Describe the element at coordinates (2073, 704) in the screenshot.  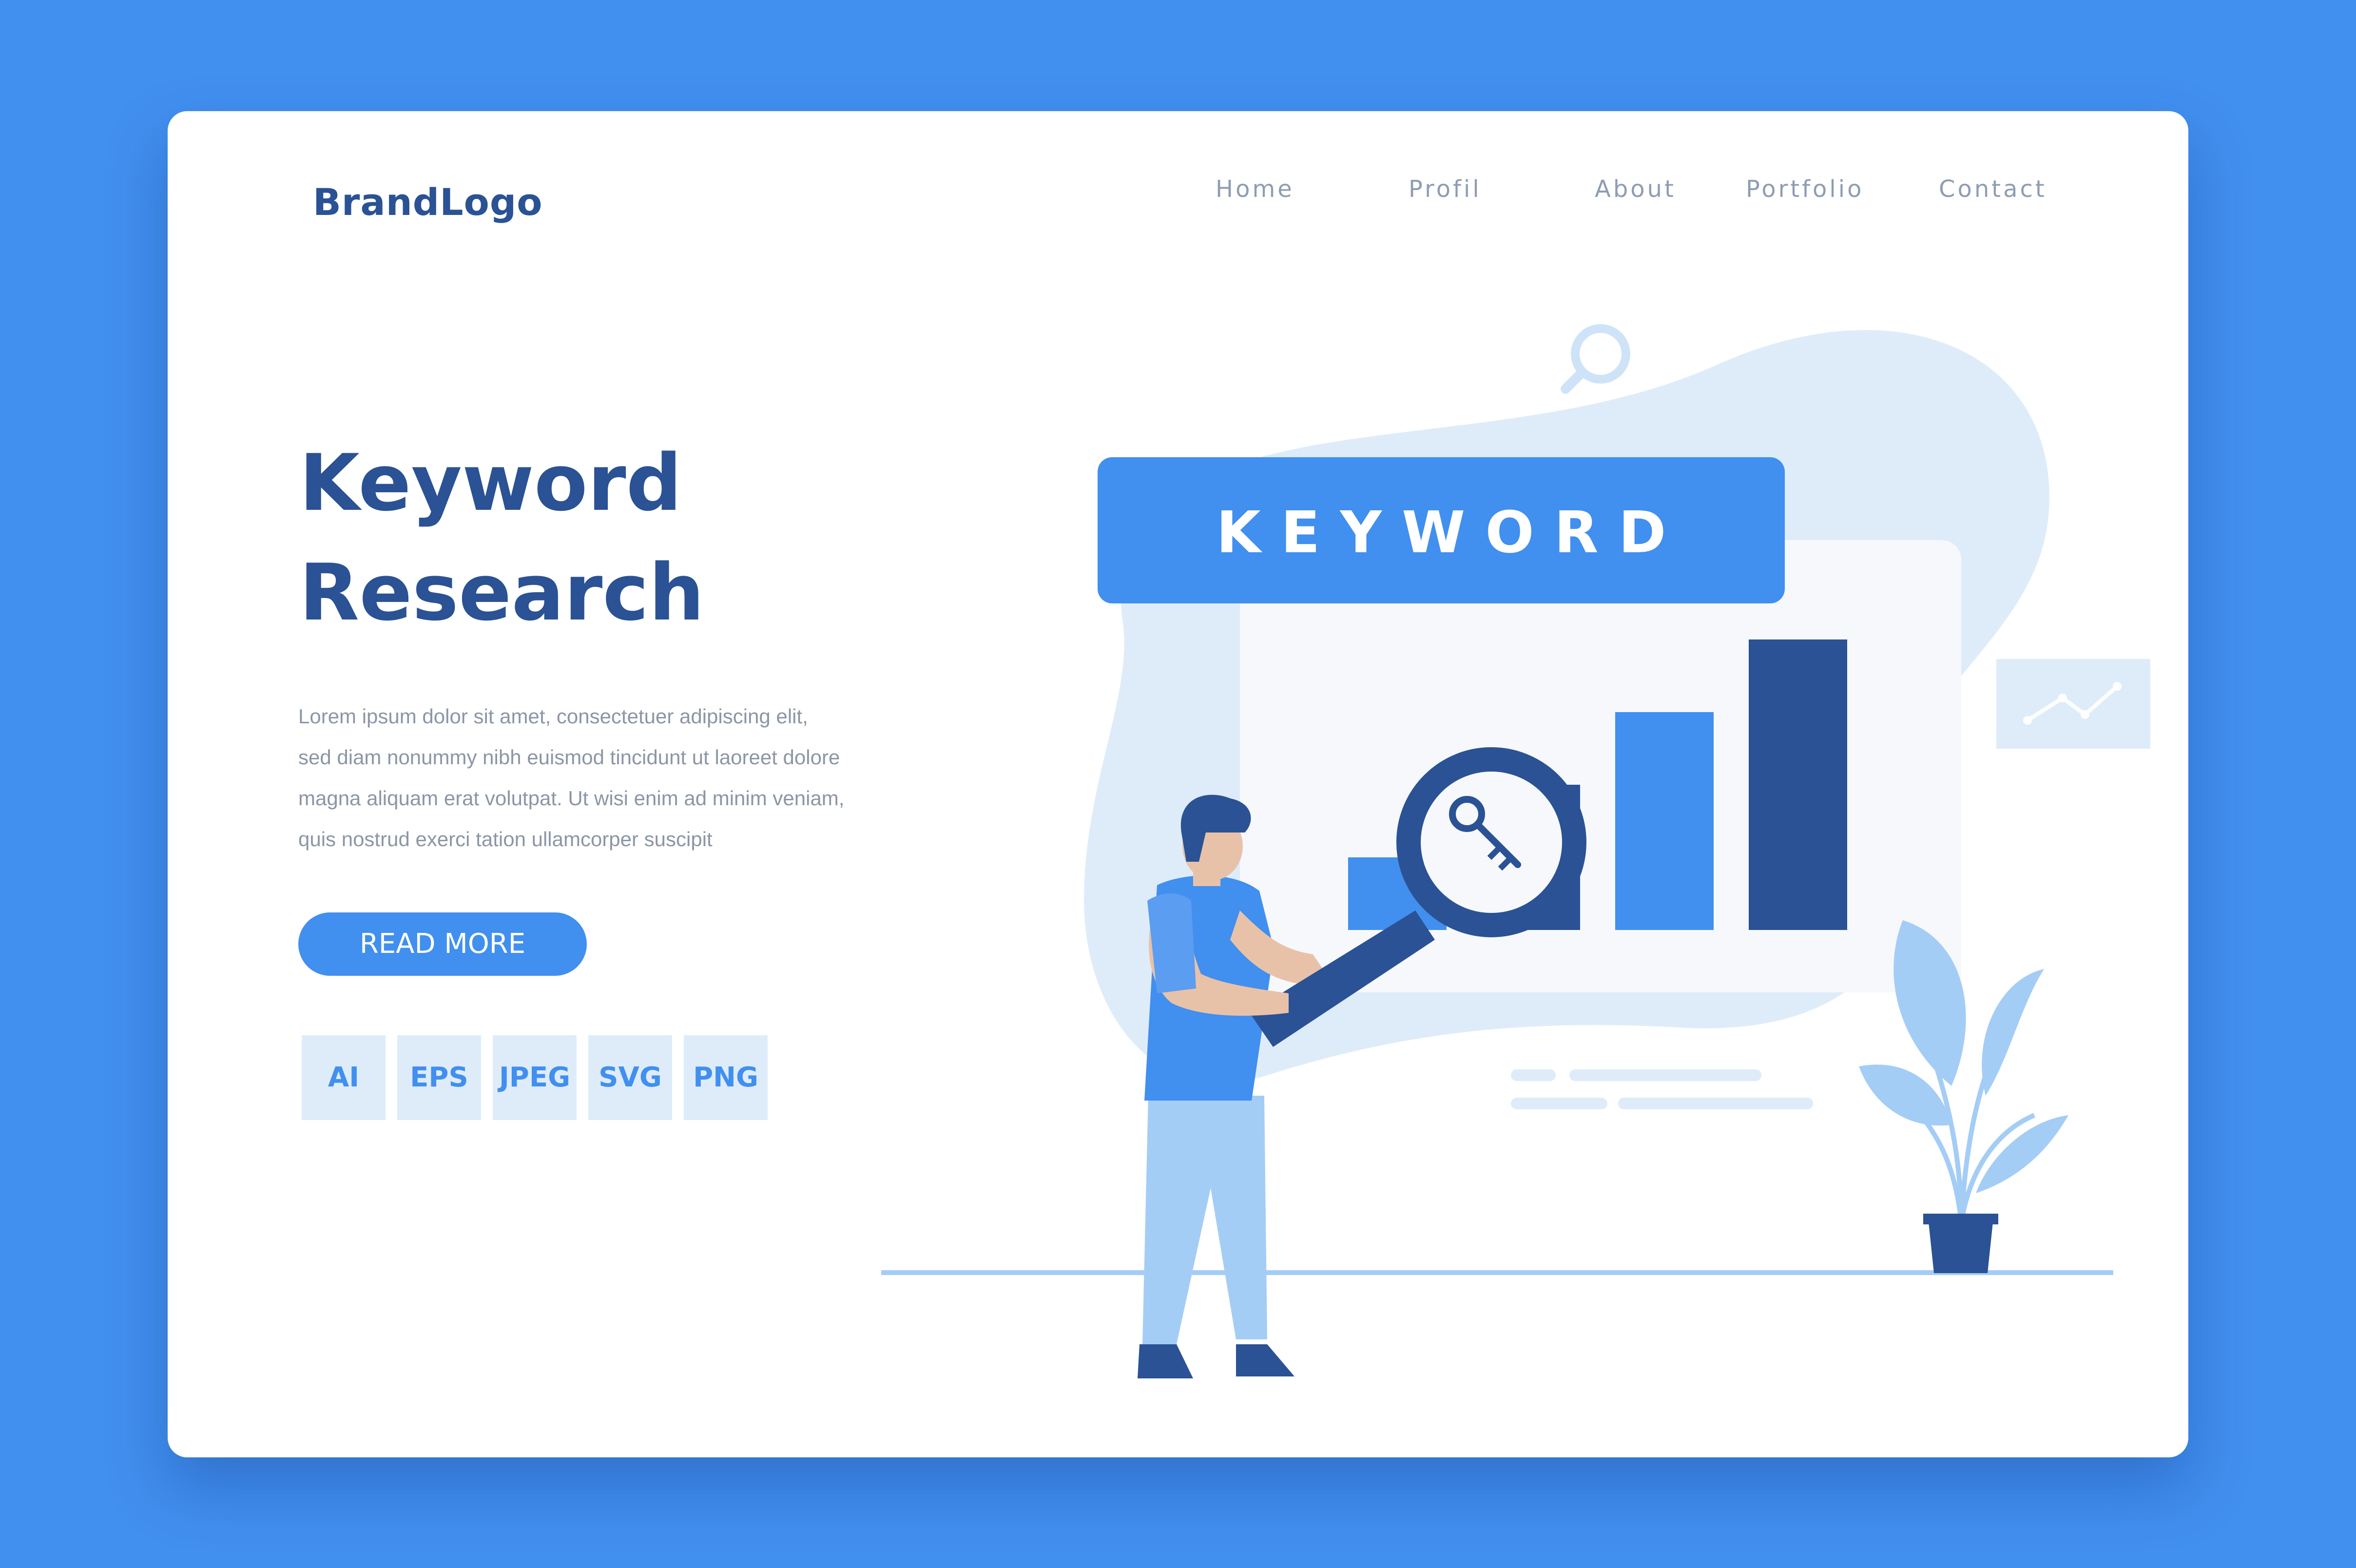
I see `trend-chart-icon` at that location.